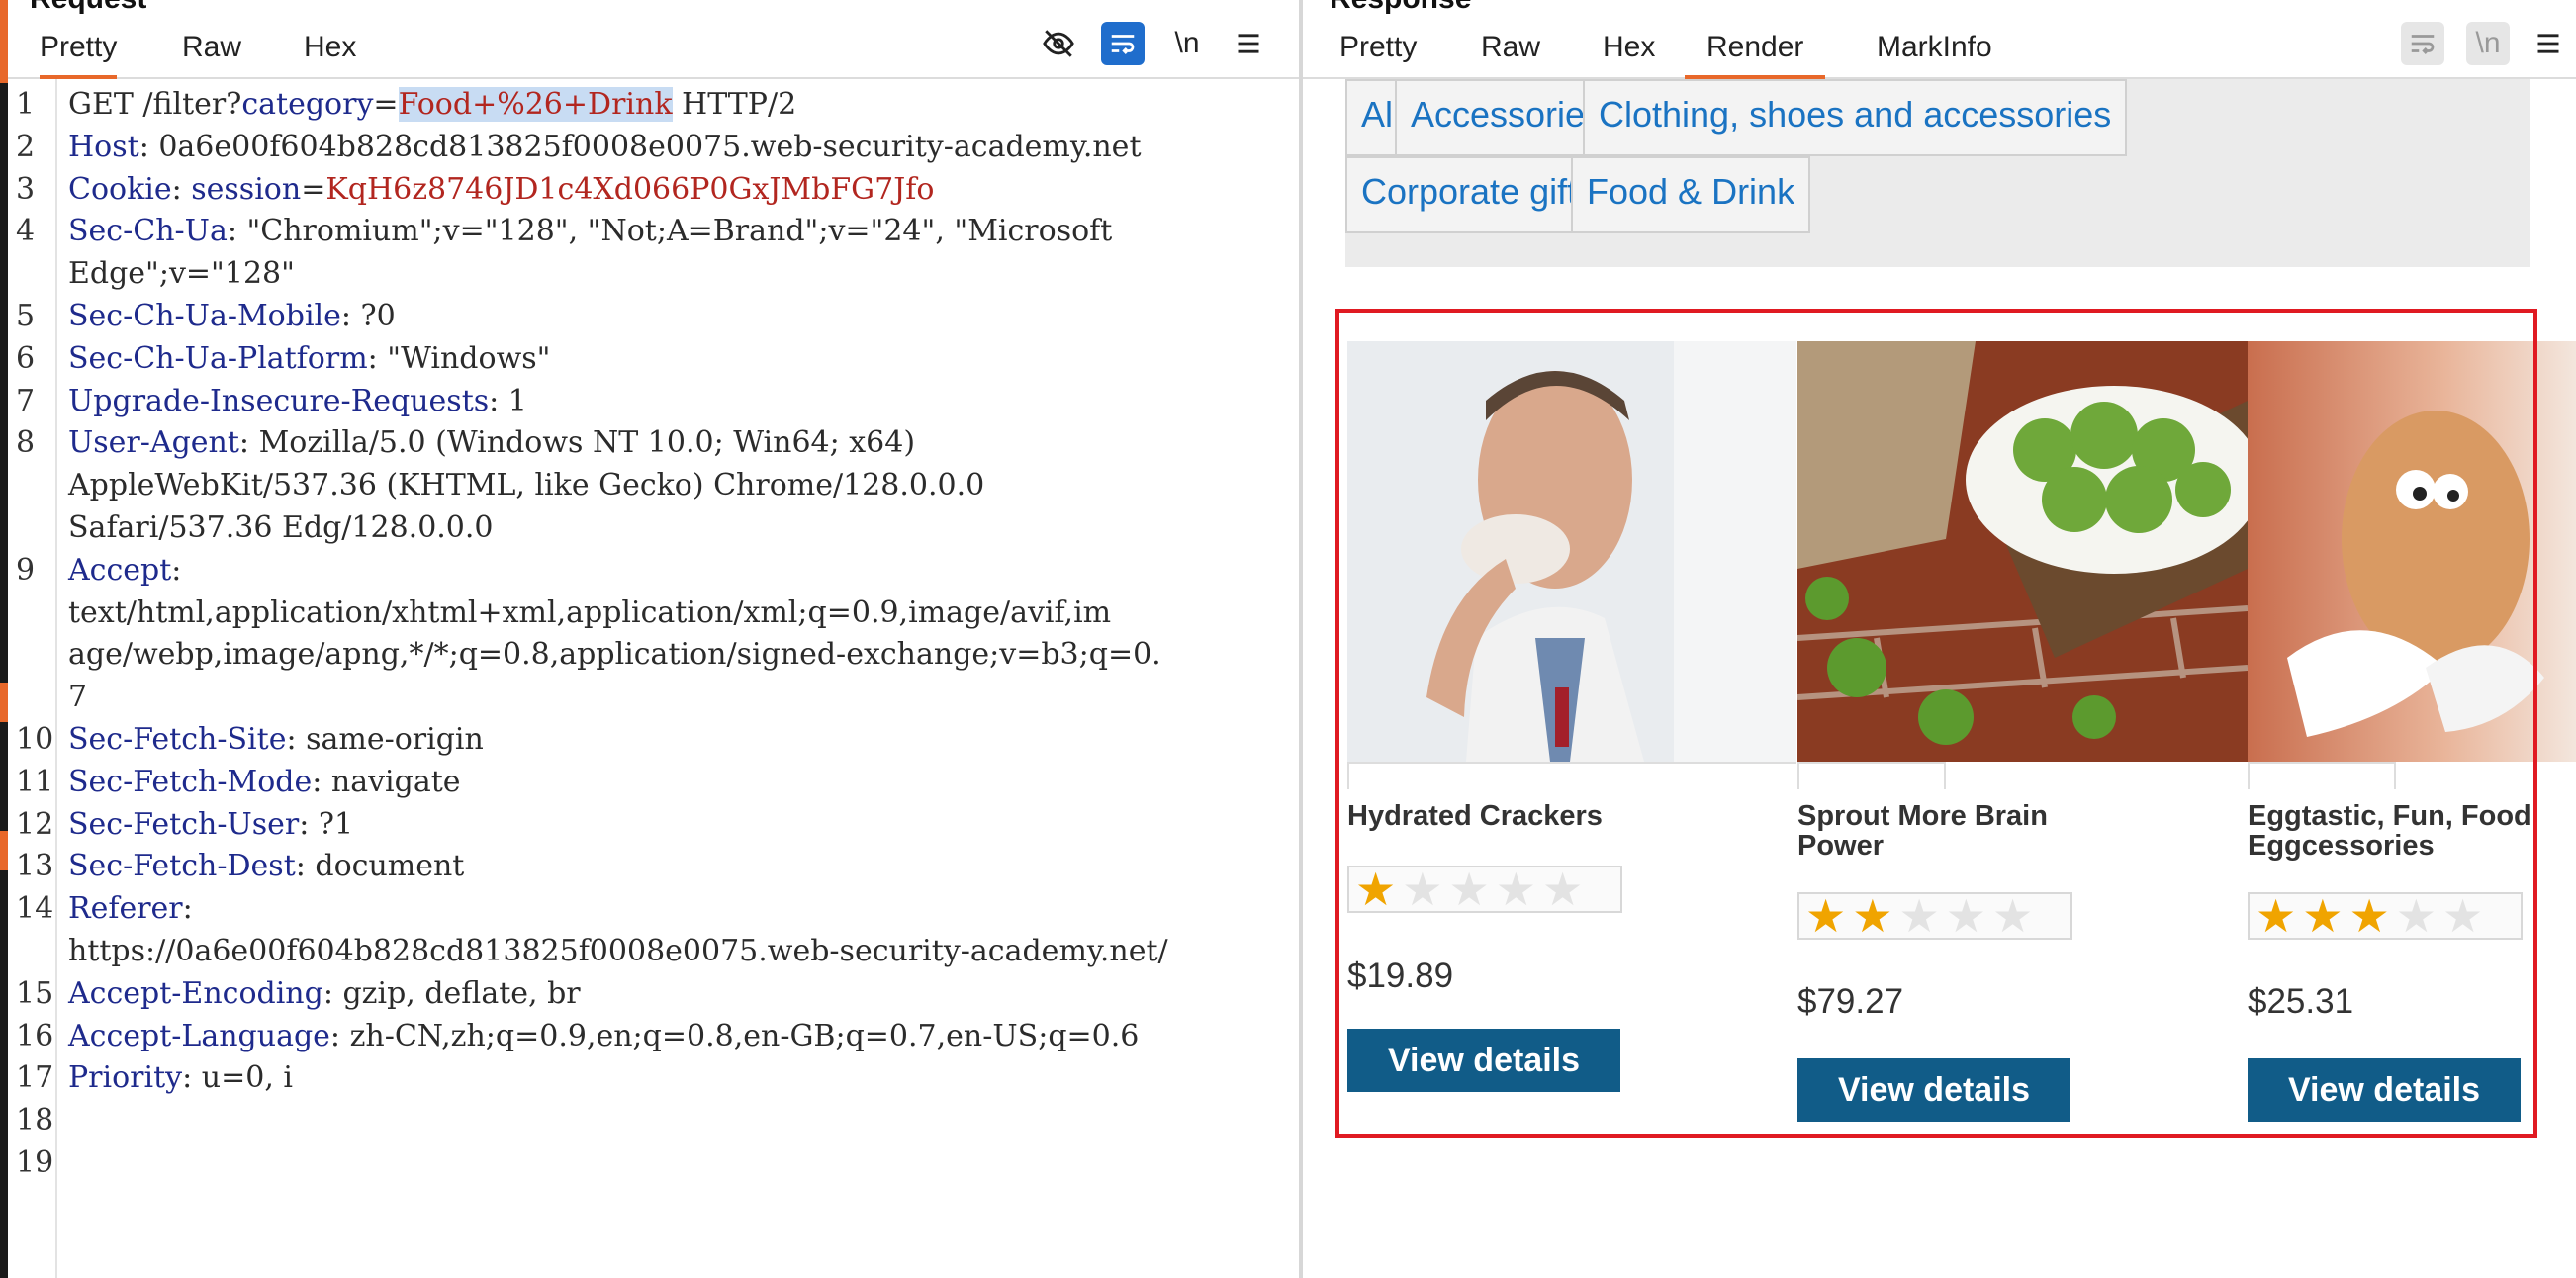 The width and height of the screenshot is (2576, 1278). I want to click on line-number: 13, so click(35, 866).